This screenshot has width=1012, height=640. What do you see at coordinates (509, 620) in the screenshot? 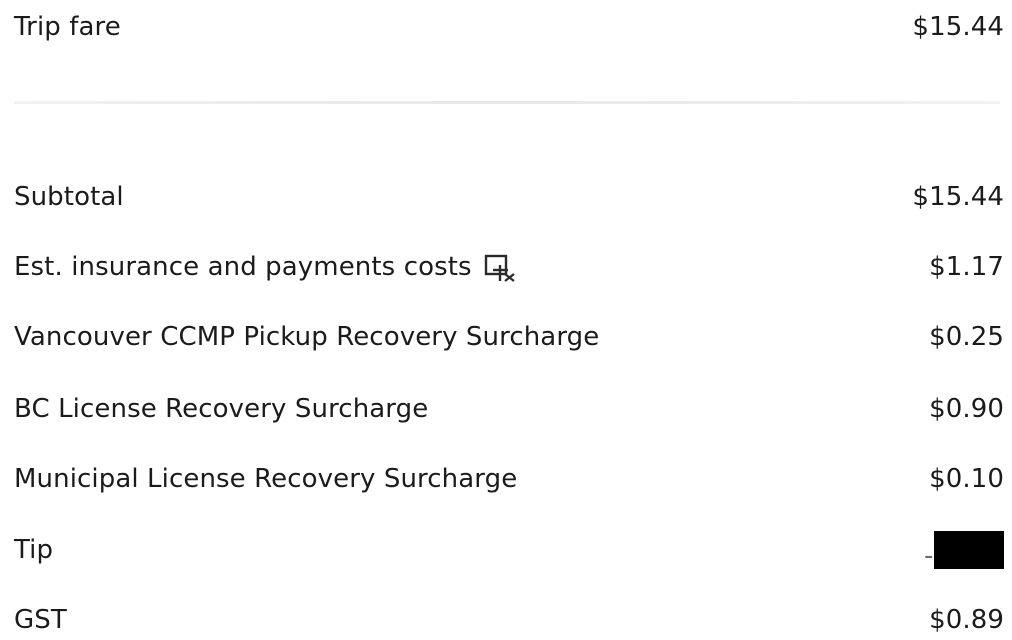
I see `gst-row: GST $0.89` at bounding box center [509, 620].